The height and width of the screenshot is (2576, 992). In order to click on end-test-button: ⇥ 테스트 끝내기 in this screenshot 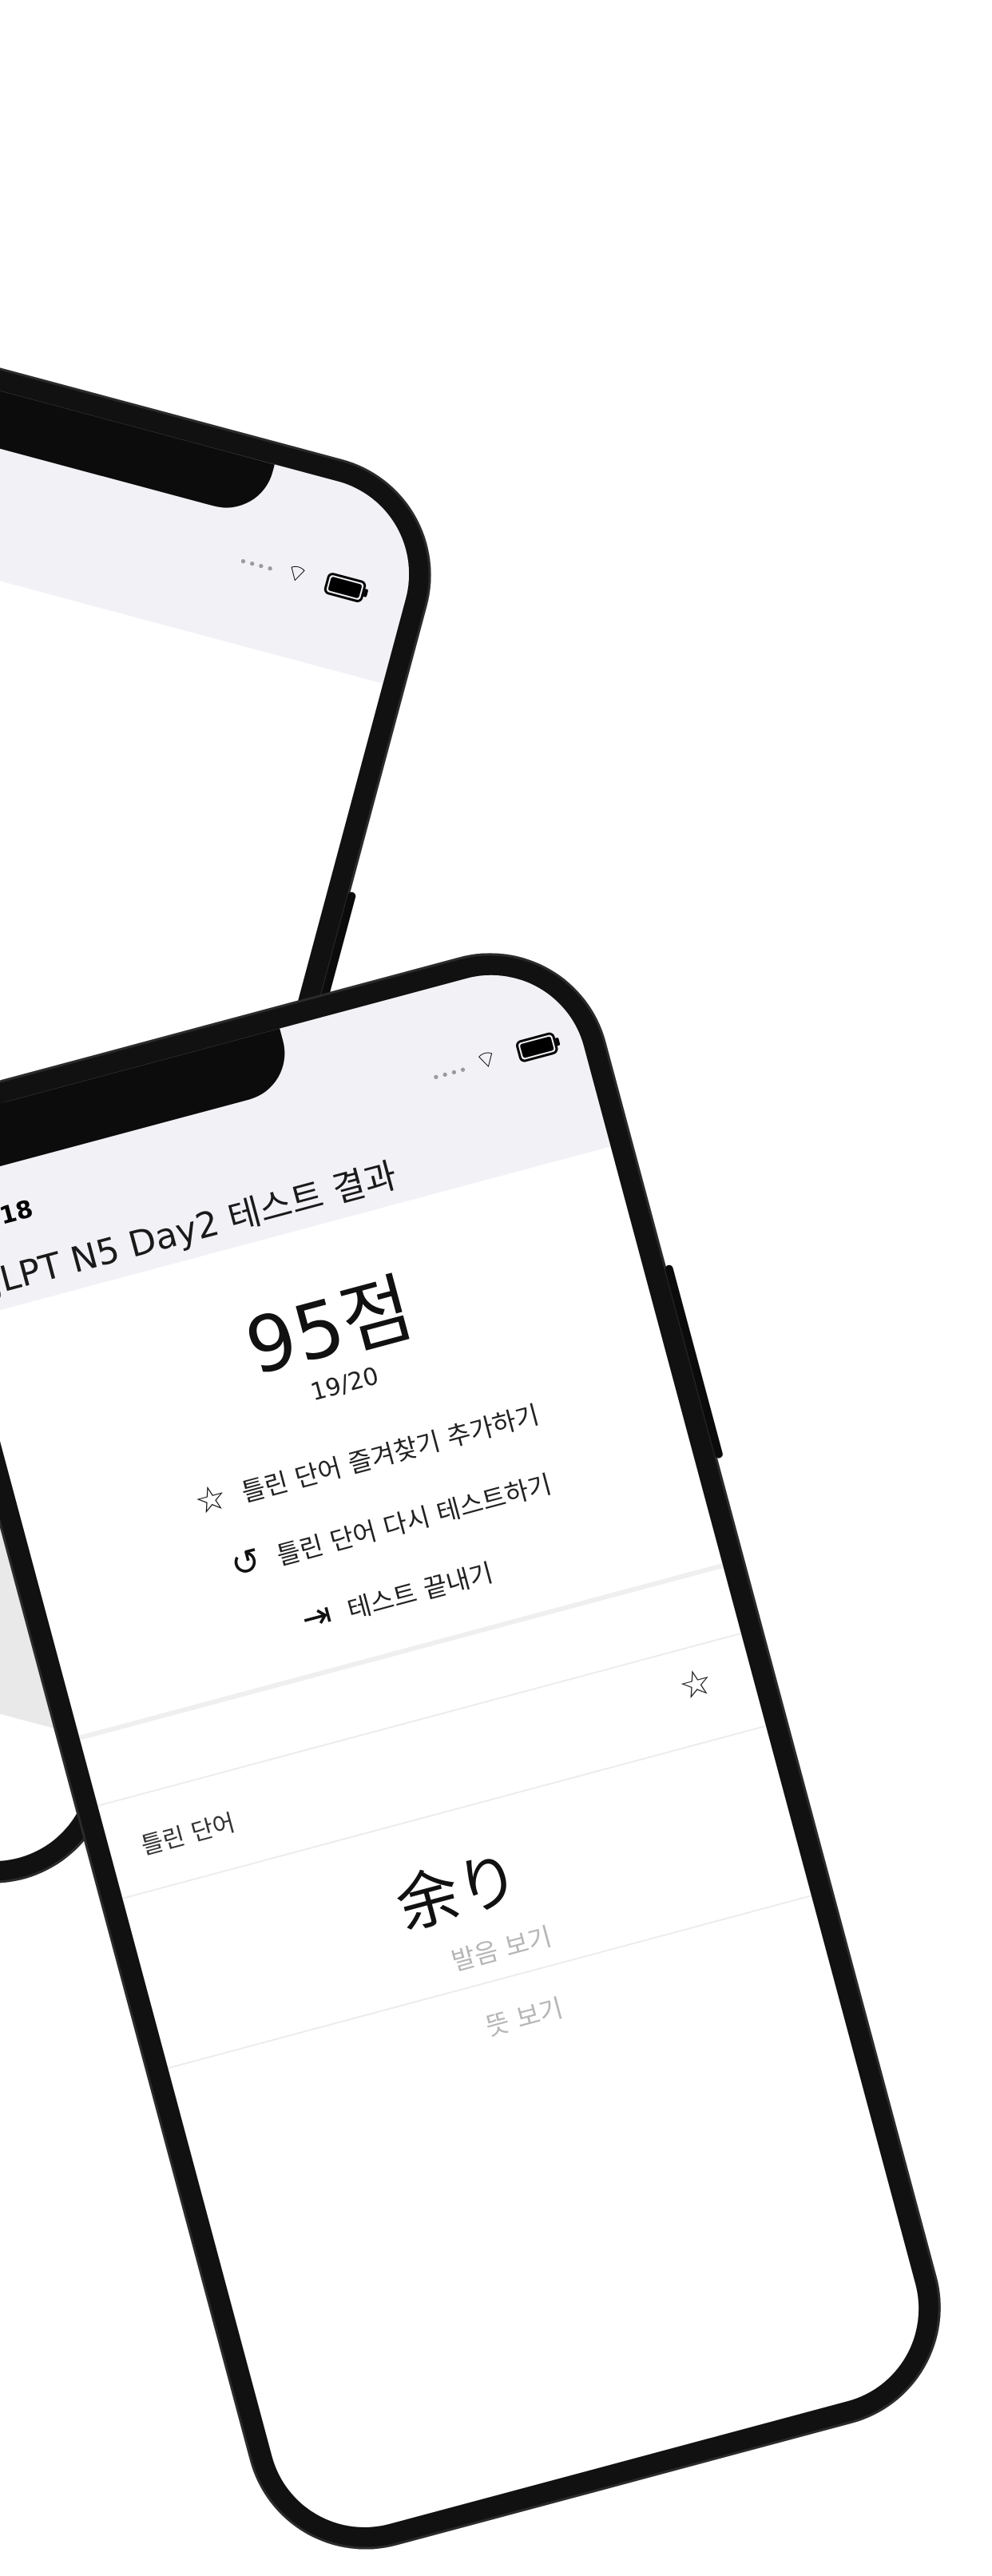, I will do `click(394, 1596)`.